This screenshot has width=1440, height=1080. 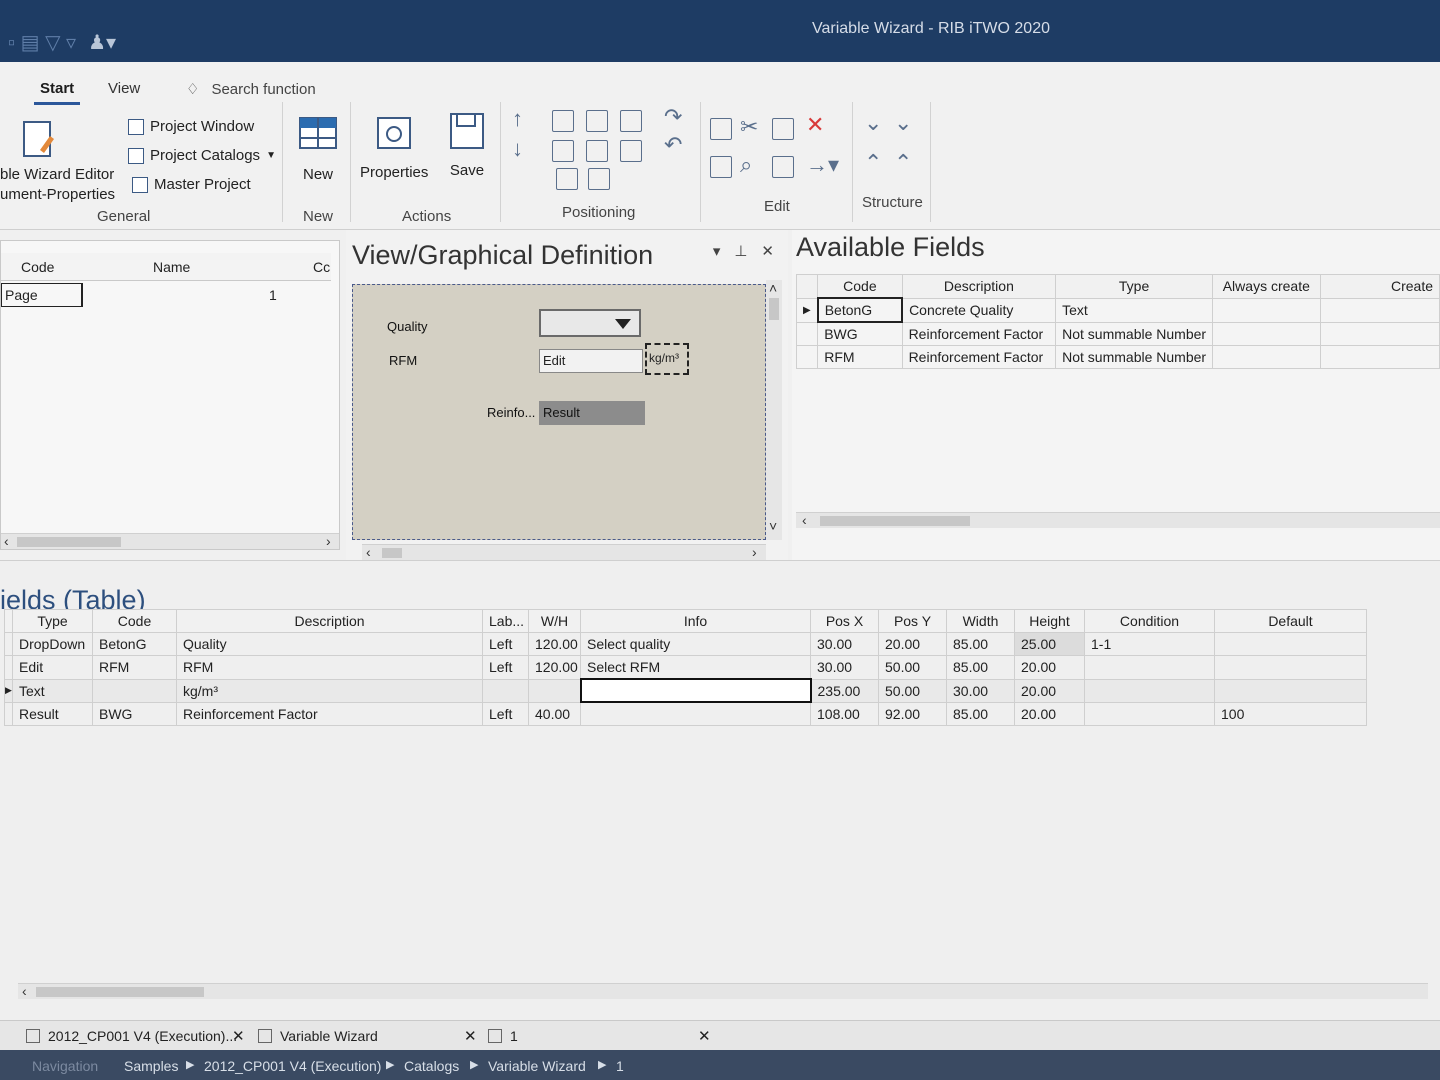 I want to click on quality-dropdown, so click(x=590, y=323).